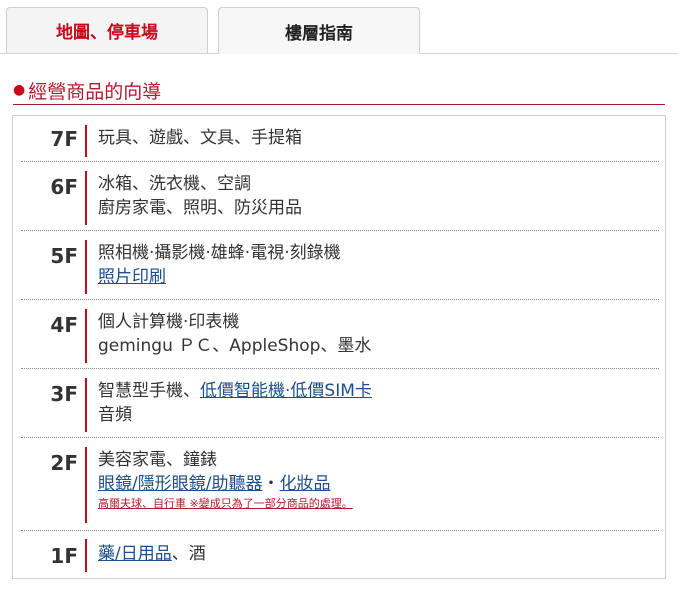  I want to click on drugs-daily-goods-link: 藥/日用品, so click(135, 554).